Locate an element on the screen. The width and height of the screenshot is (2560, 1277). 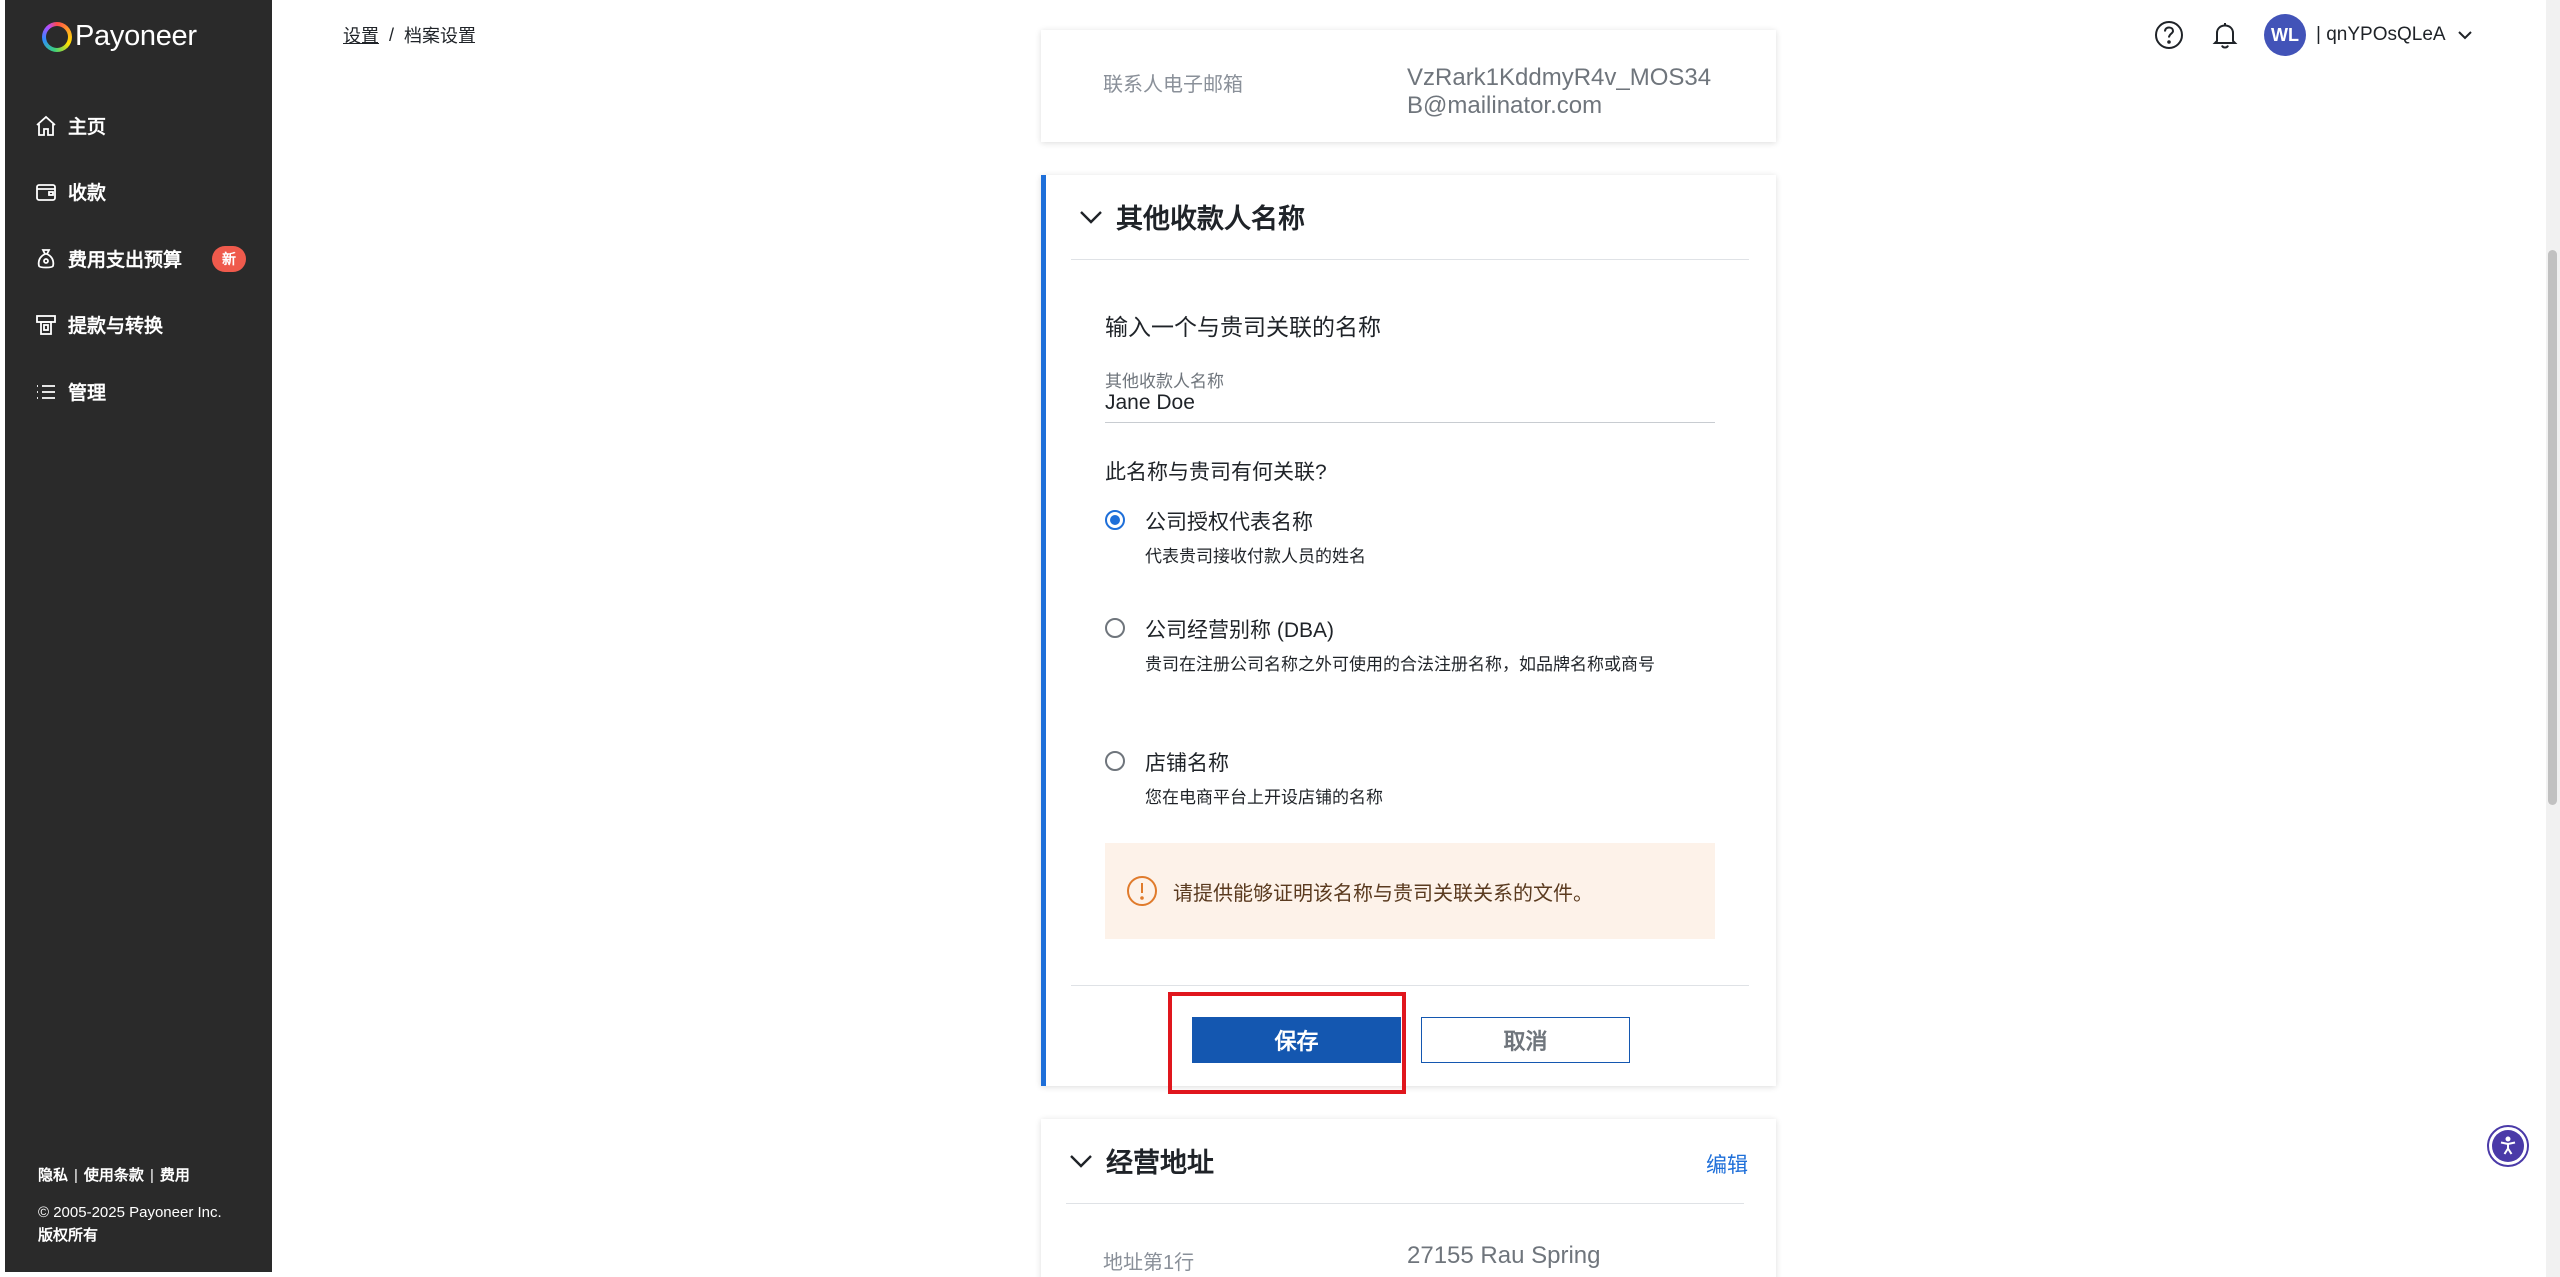
breadcrumb-settings-link: 设置 is located at coordinates (361, 35).